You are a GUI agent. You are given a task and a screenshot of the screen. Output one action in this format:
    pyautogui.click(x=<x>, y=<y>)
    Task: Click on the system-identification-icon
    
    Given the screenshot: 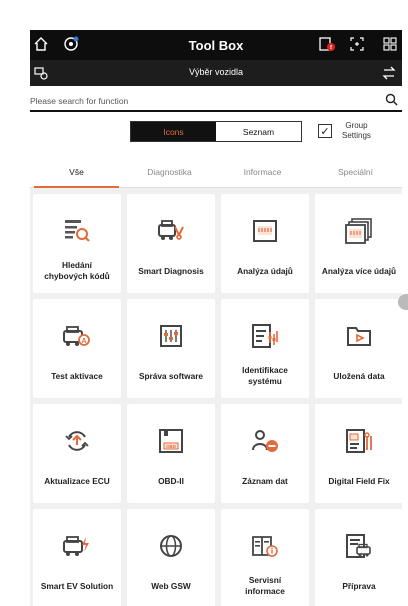 What is the action you would take?
    pyautogui.click(x=265, y=336)
    